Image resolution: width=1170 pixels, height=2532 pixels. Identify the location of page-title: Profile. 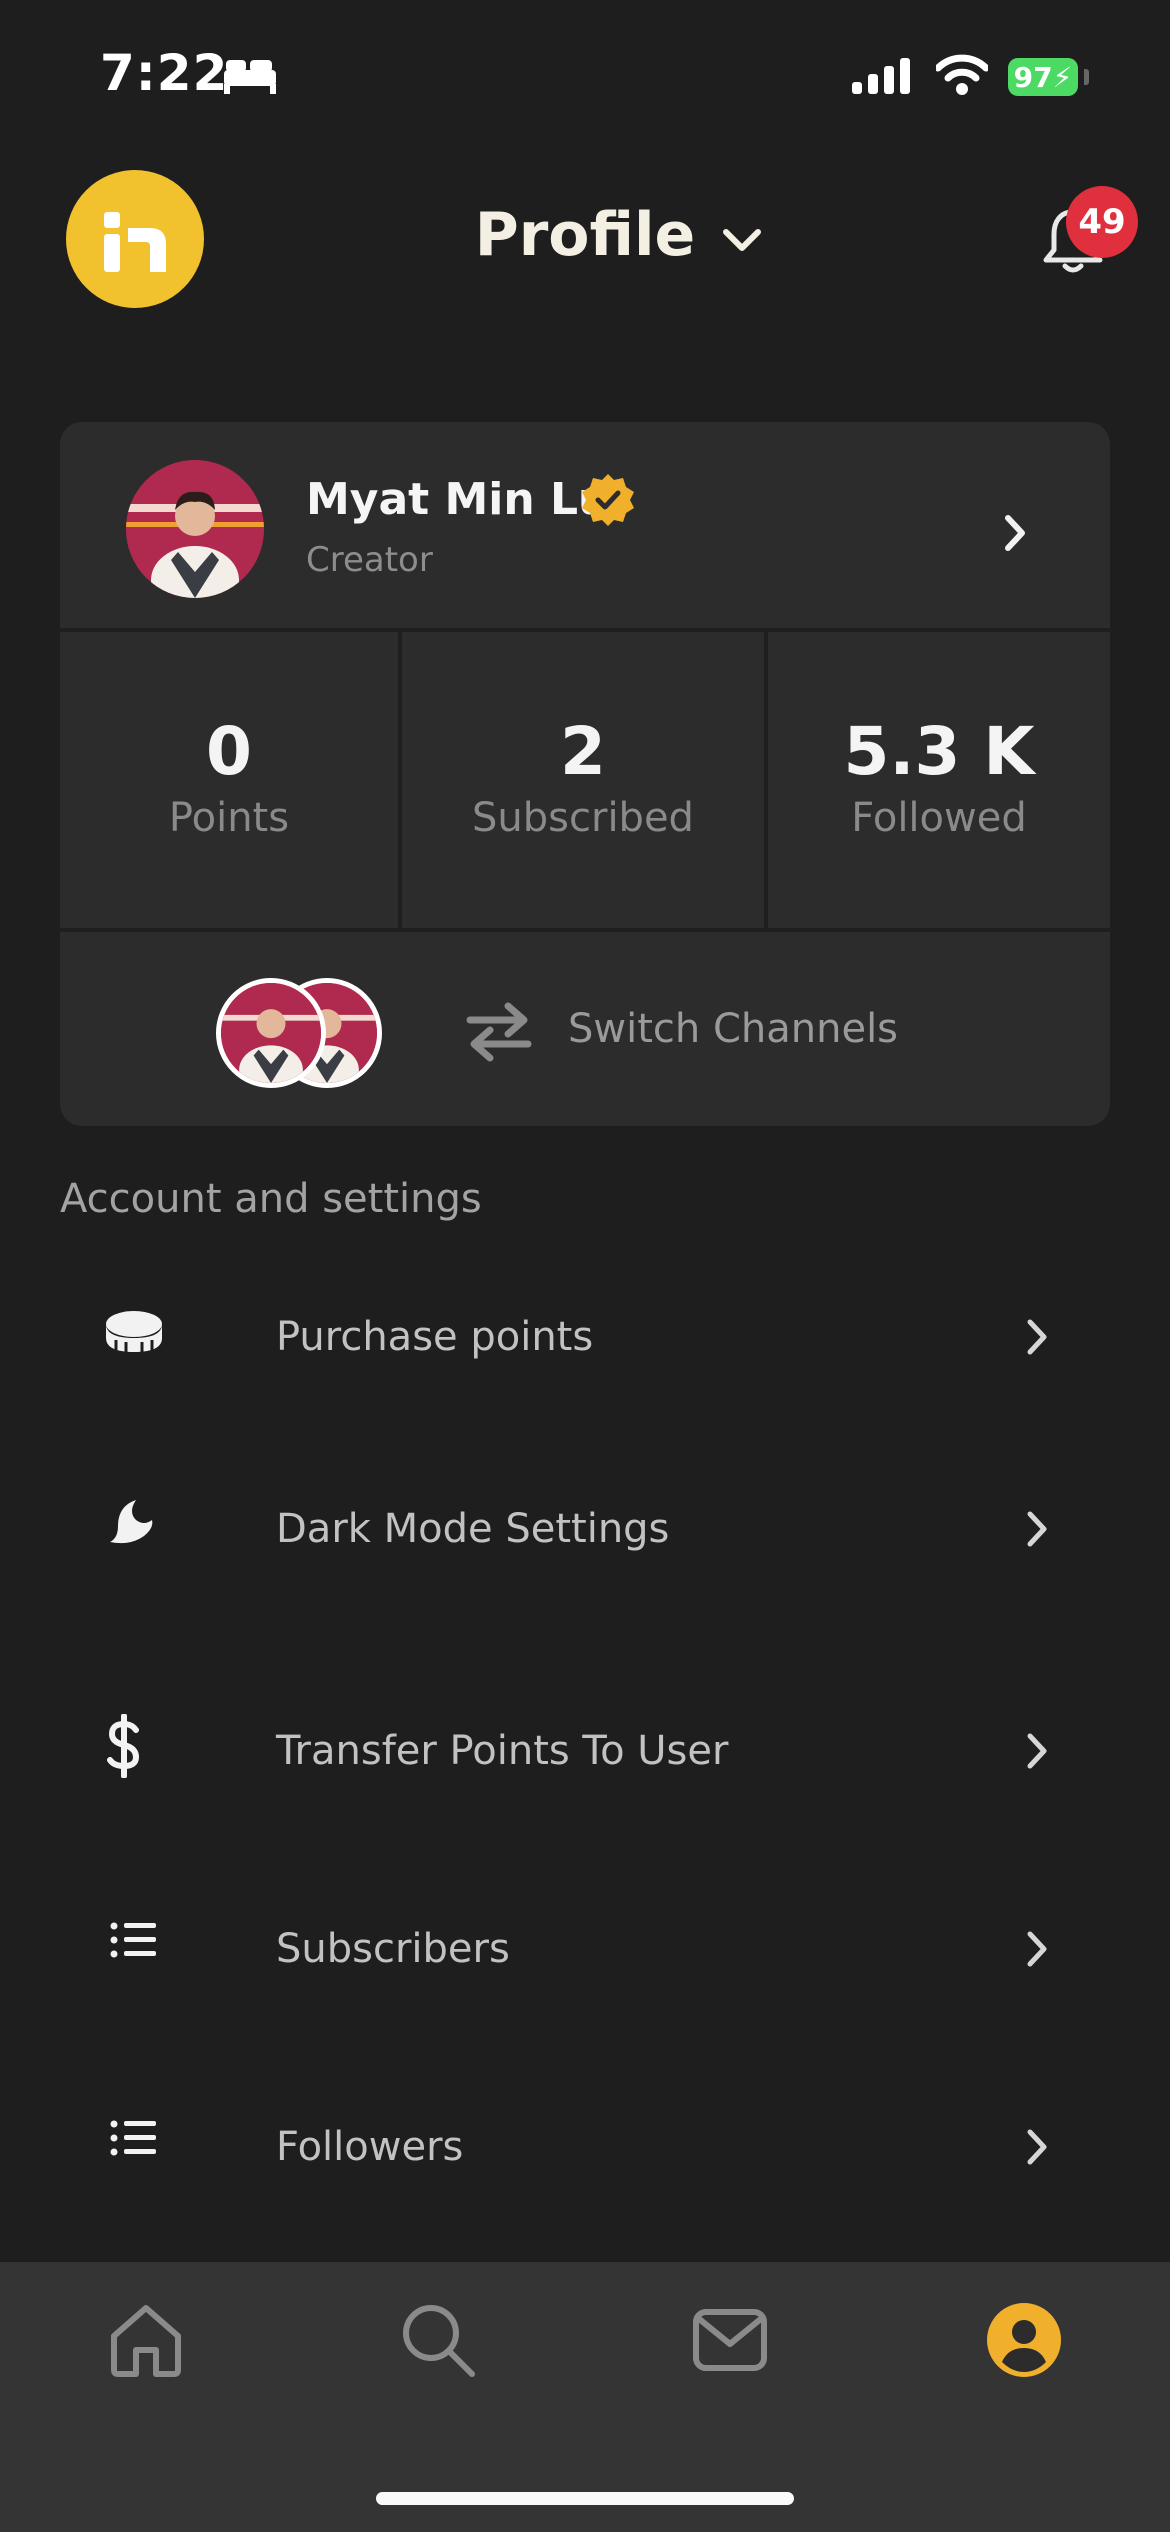
(585, 235).